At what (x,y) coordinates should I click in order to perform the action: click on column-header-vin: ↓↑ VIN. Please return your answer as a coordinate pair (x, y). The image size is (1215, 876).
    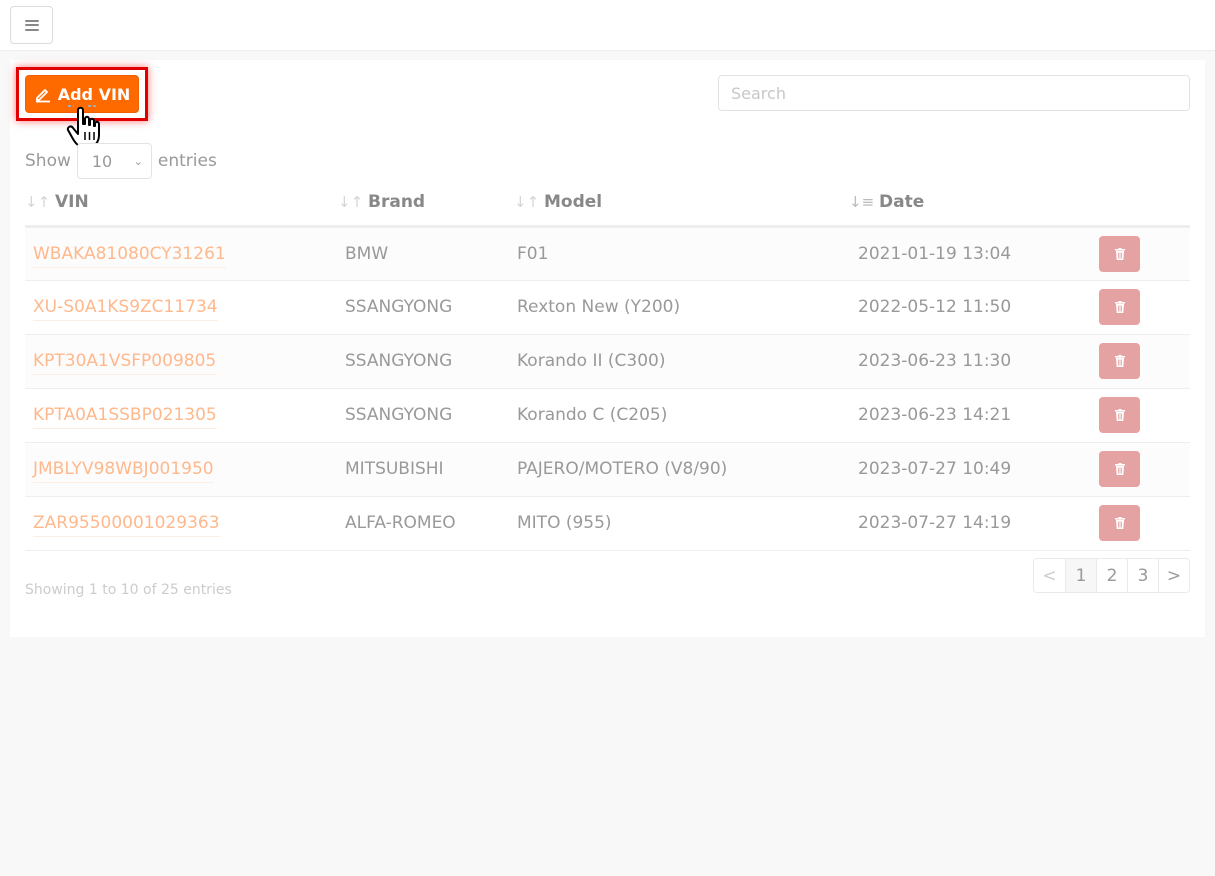
    Looking at the image, I should click on (181, 204).